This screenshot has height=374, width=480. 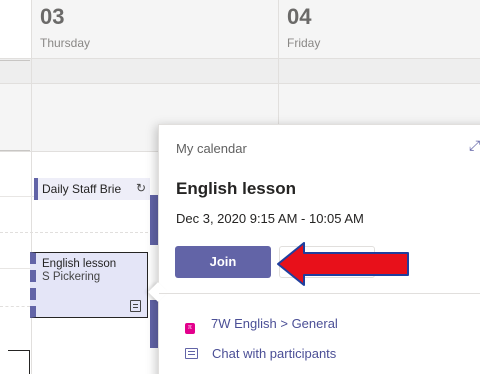 What do you see at coordinates (270, 218) in the screenshot?
I see `event-time: Dec 3, 2020 9:15 AM - 10:05 AM` at bounding box center [270, 218].